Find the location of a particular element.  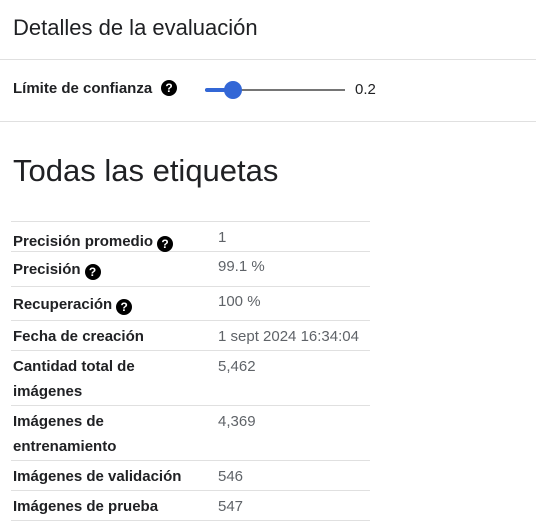

page-title: Detalles de la evaluación is located at coordinates (135, 27).